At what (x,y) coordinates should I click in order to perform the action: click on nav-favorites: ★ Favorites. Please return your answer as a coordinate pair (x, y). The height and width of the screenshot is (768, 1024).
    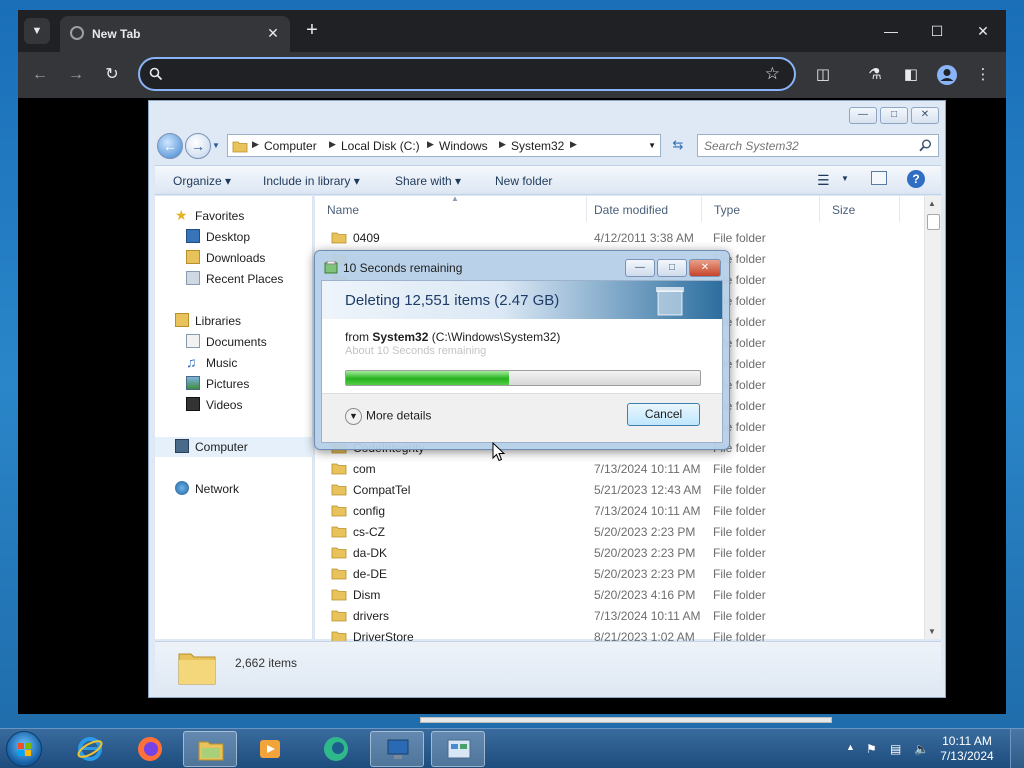
    Looking at the image, I should click on (234, 216).